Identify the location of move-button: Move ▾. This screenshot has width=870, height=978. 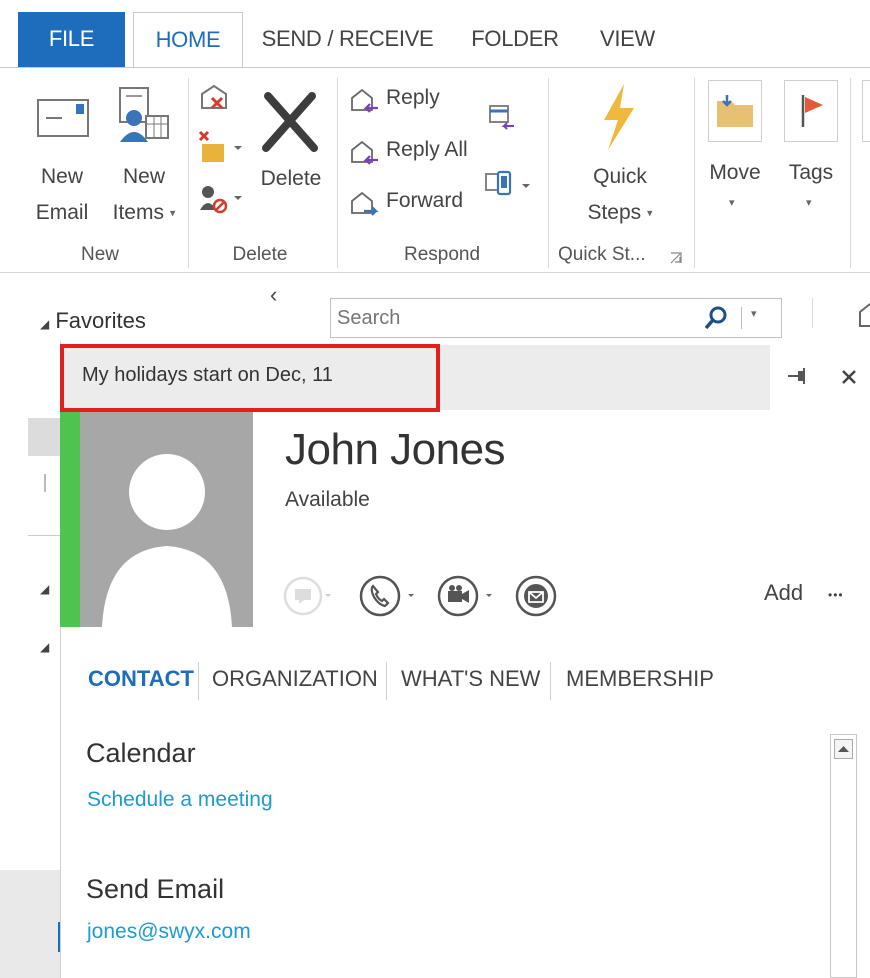
(735, 153).